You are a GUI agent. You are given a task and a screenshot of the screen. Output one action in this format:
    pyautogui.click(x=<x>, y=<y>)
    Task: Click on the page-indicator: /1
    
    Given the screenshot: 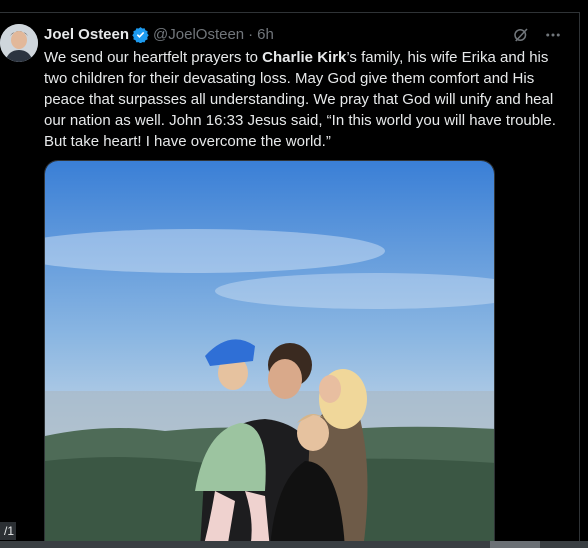 What is the action you would take?
    pyautogui.click(x=8, y=531)
    